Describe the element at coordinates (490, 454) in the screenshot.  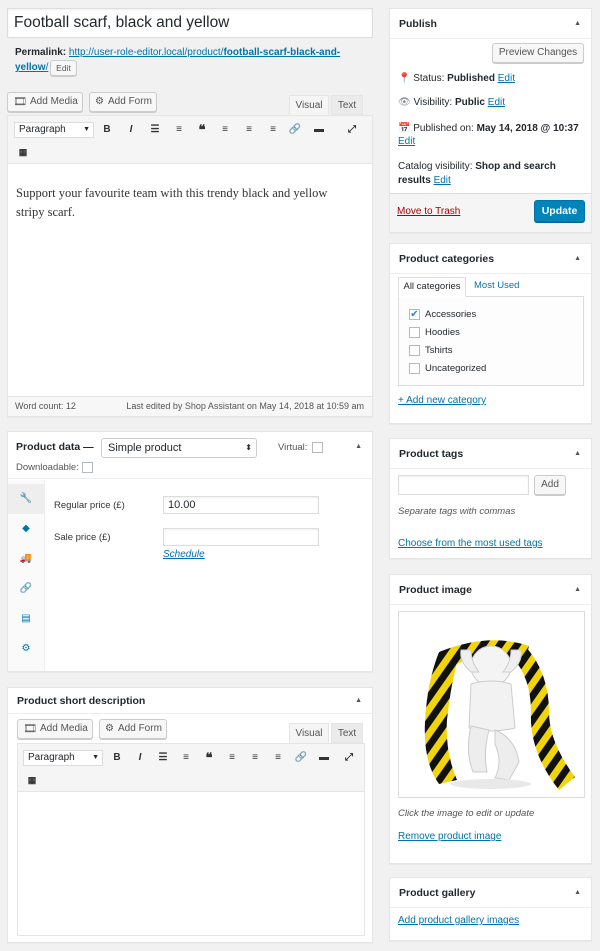
I see `tags-header: Product tags ▲` at that location.